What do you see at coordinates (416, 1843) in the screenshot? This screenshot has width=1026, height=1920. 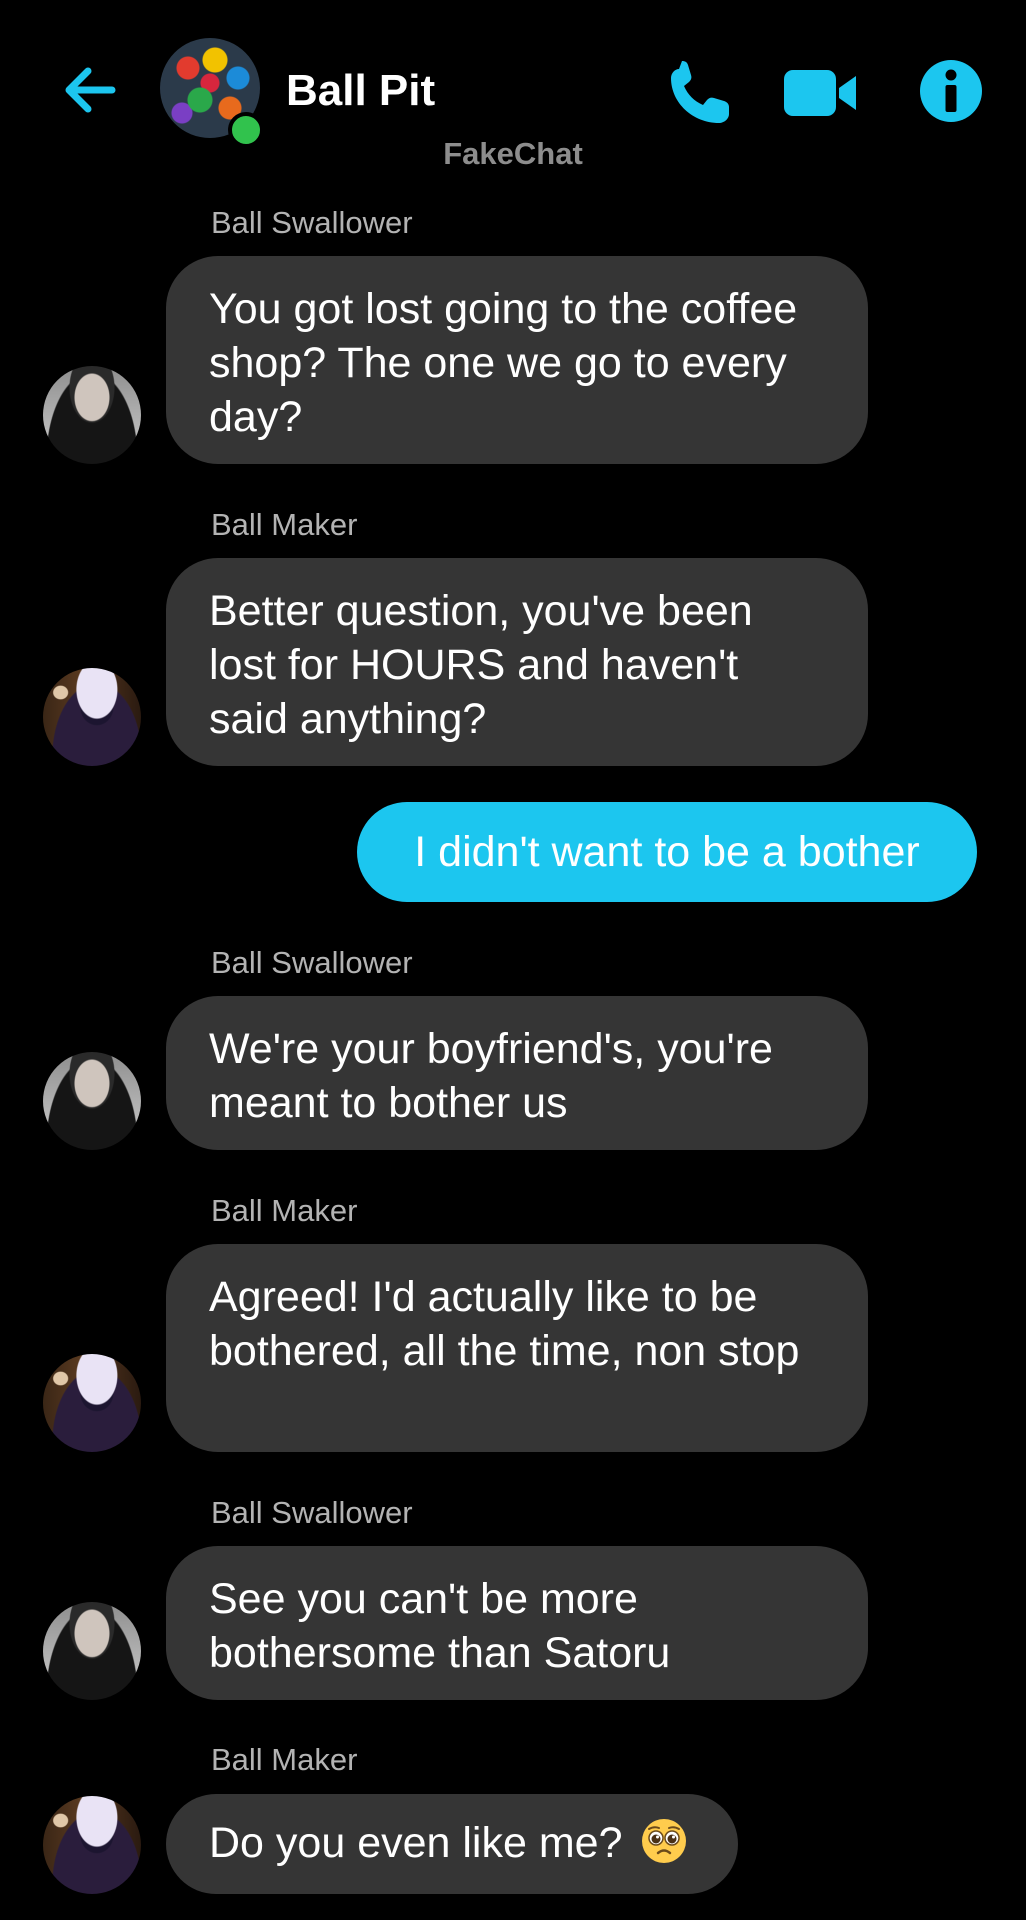 I see `message-text: Do you even like me?` at bounding box center [416, 1843].